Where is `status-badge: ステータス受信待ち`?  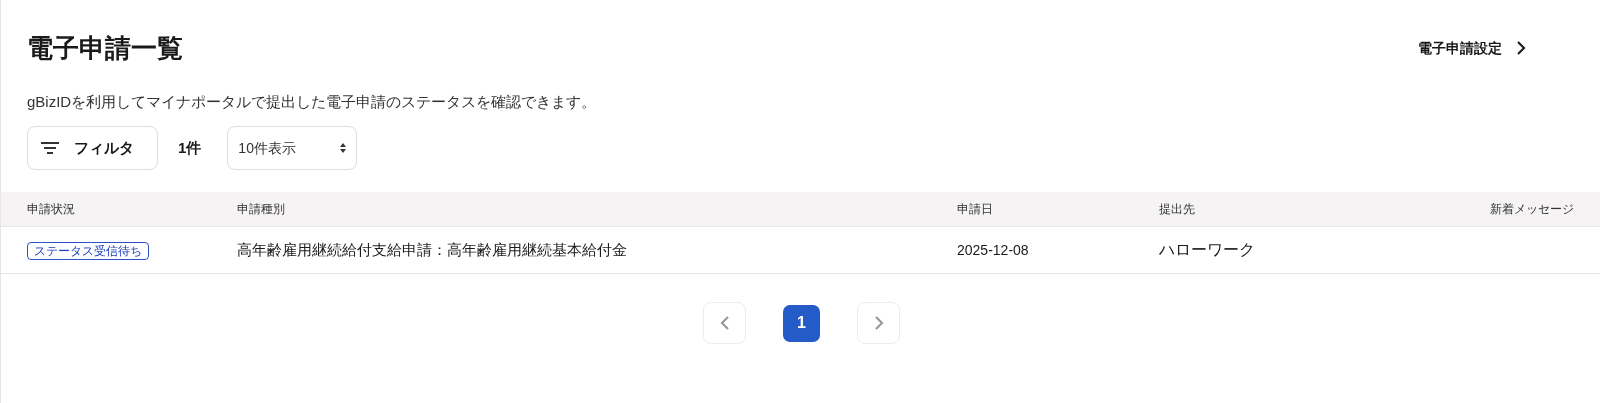 status-badge: ステータス受信待ち is located at coordinates (88, 250).